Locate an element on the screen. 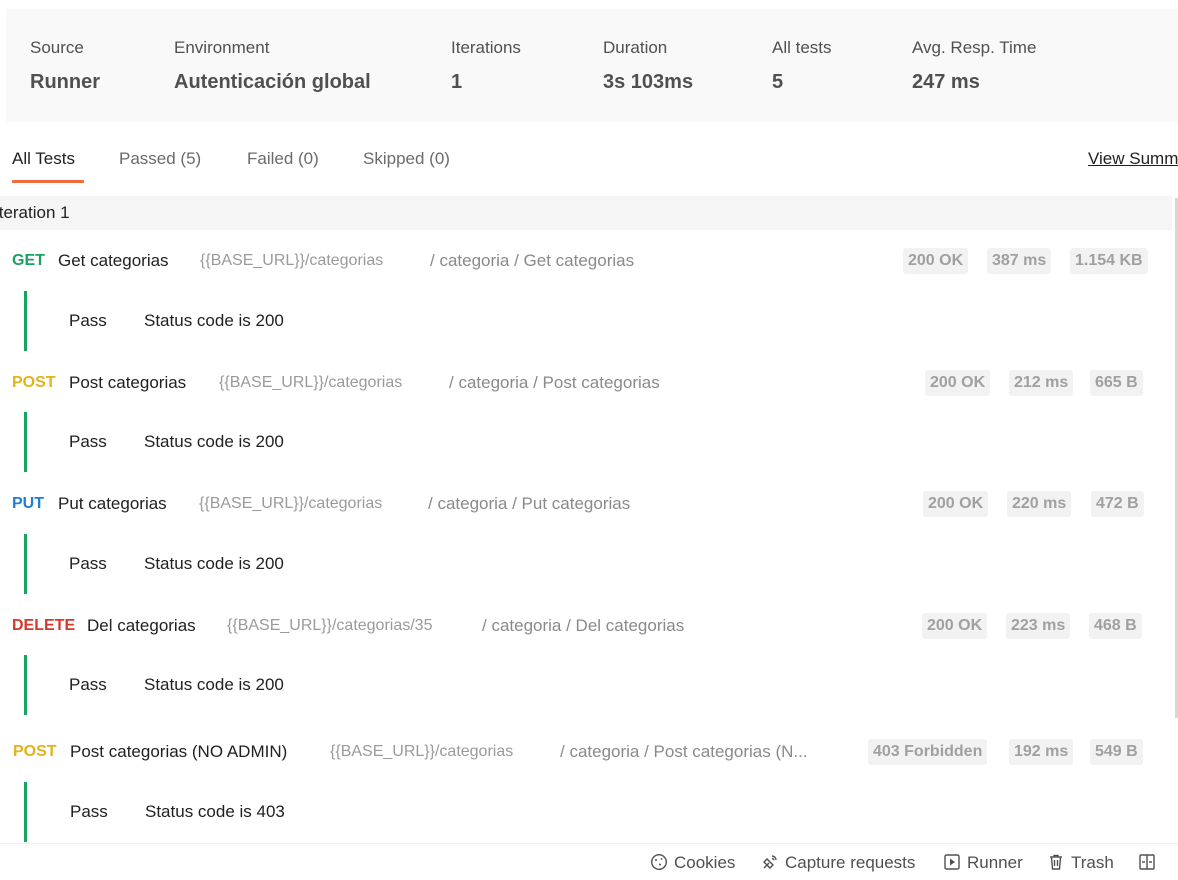 This screenshot has width=1178, height=880. size-badge: 549 B is located at coordinates (1116, 752).